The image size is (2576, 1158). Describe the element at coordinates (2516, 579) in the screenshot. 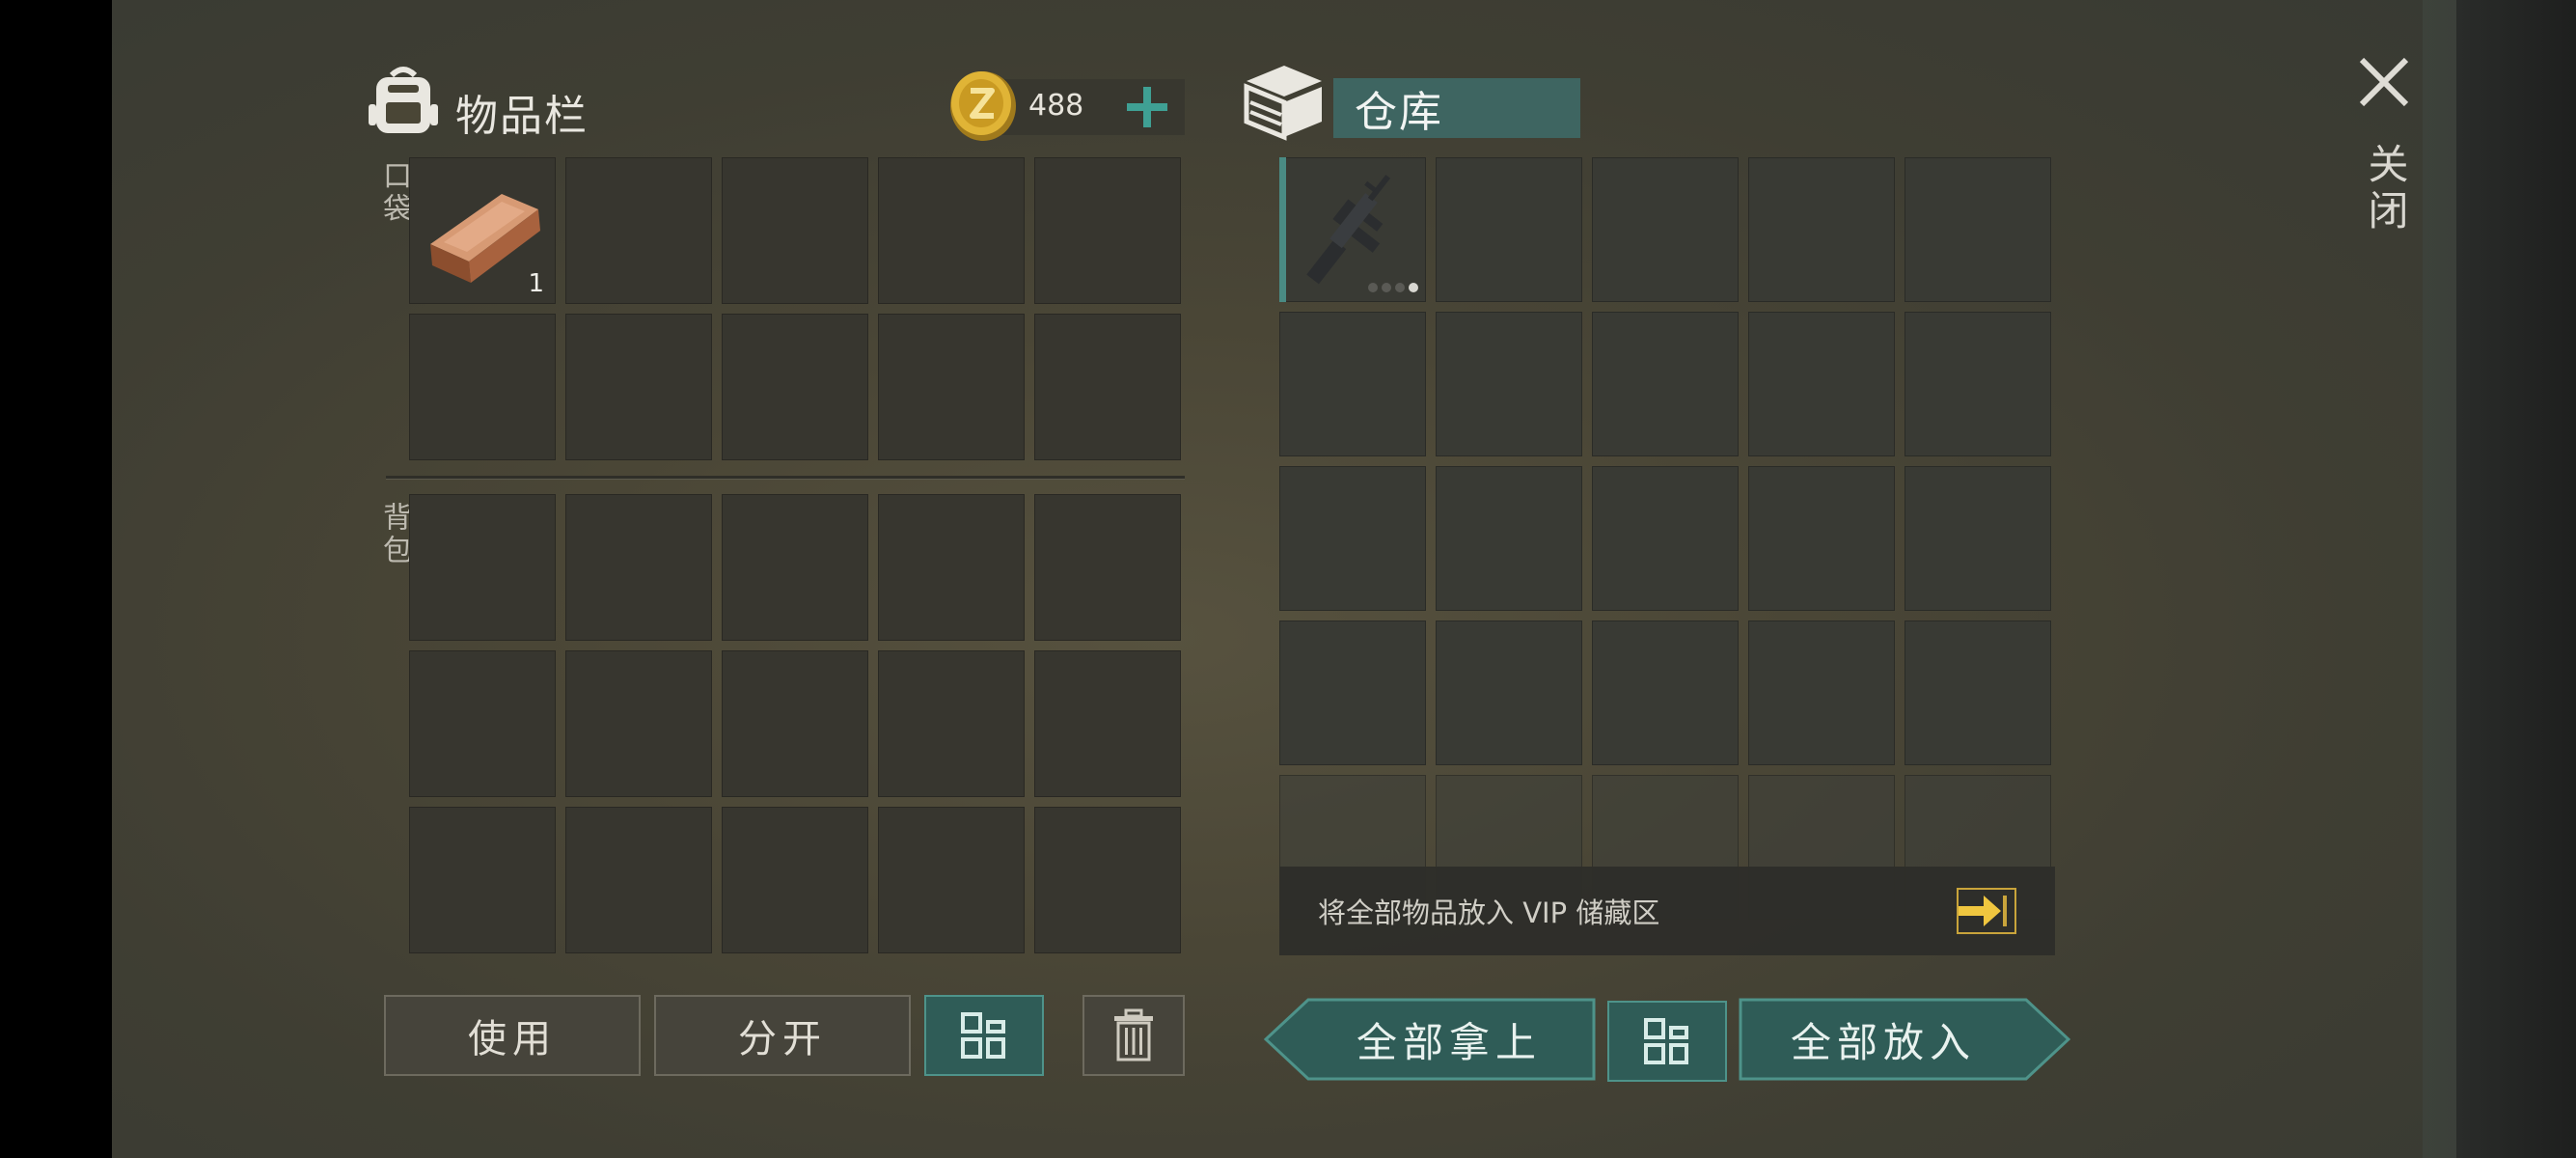

I see `screen-edge` at that location.